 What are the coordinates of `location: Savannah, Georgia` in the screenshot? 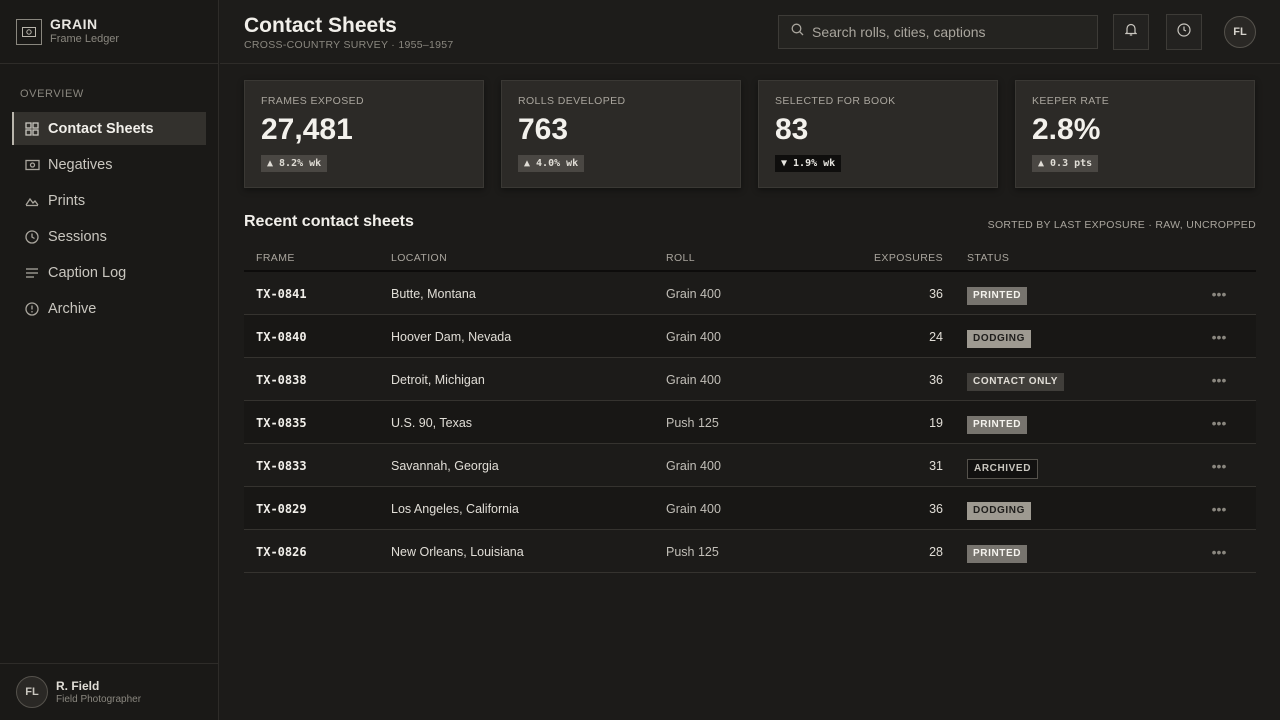 It's located at (445, 466).